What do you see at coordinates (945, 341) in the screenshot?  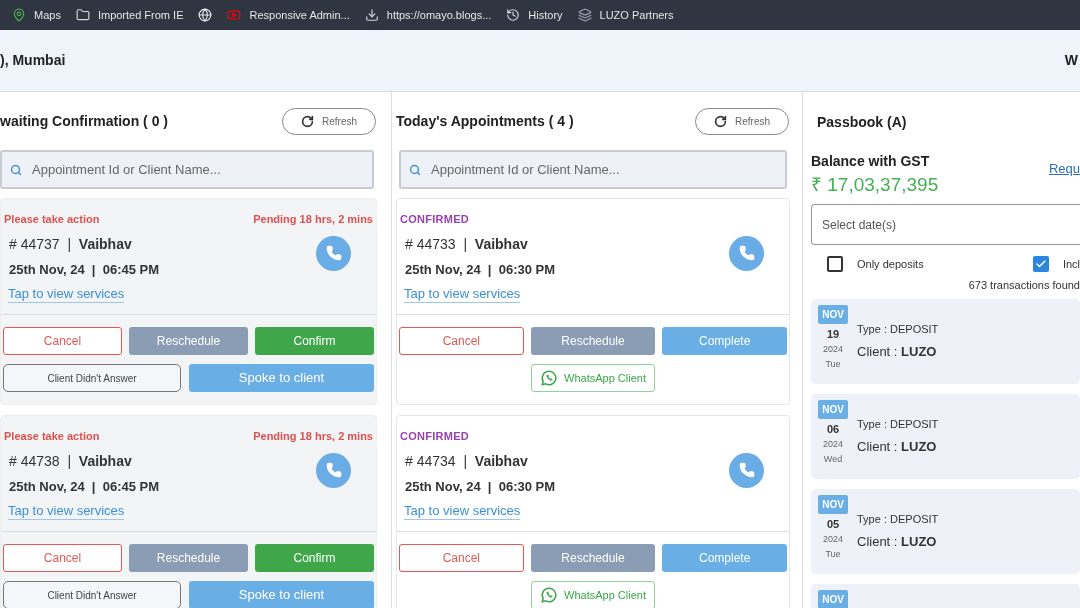 I see `transaction-card: NOV 19 2024 Tue Type : DEPOSIT Client : LUZO` at bounding box center [945, 341].